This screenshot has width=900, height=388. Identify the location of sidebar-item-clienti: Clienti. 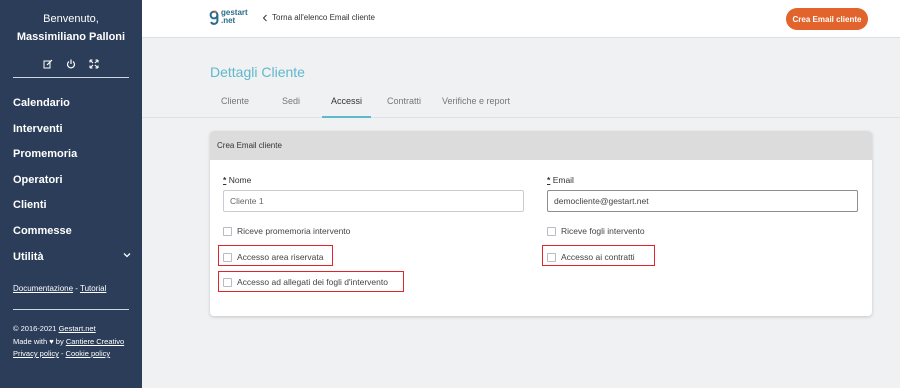
(71, 210).